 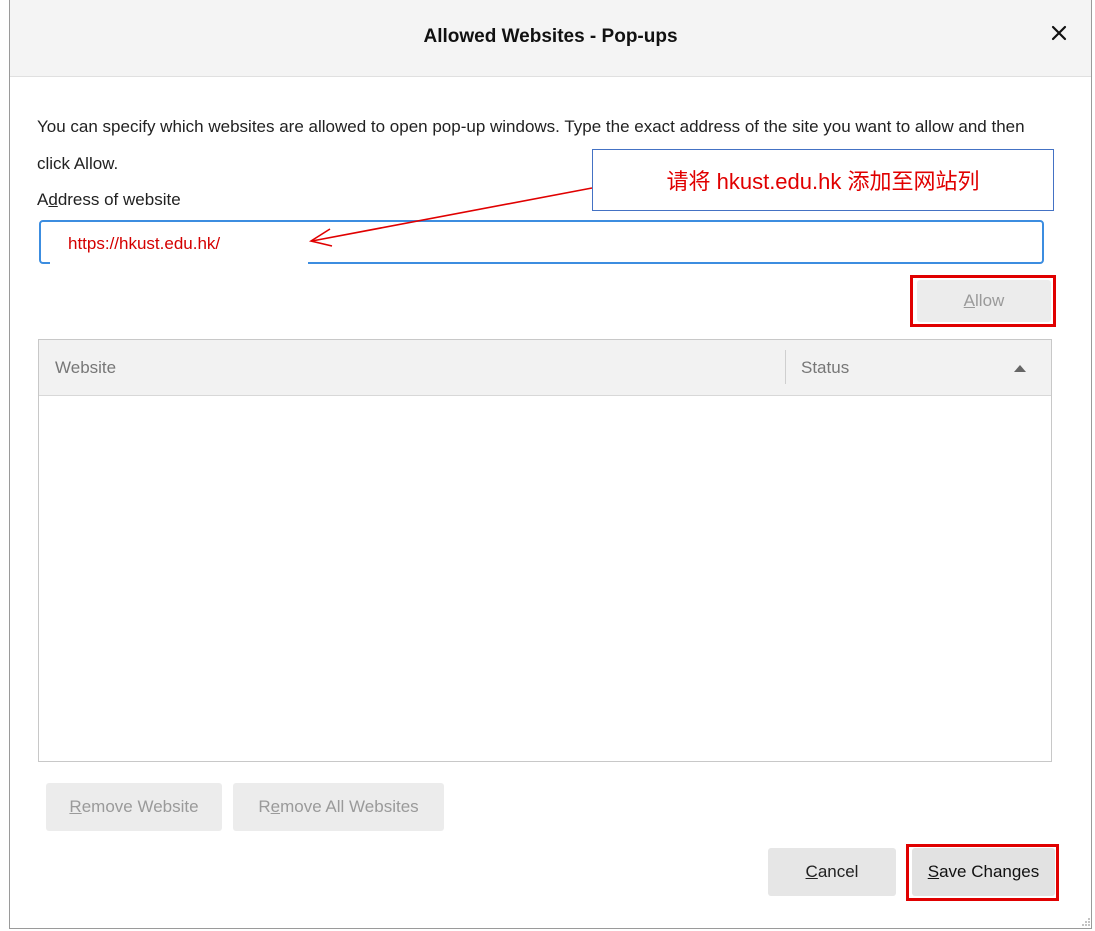 What do you see at coordinates (134, 807) in the screenshot?
I see `remove-website-button: Remove Website` at bounding box center [134, 807].